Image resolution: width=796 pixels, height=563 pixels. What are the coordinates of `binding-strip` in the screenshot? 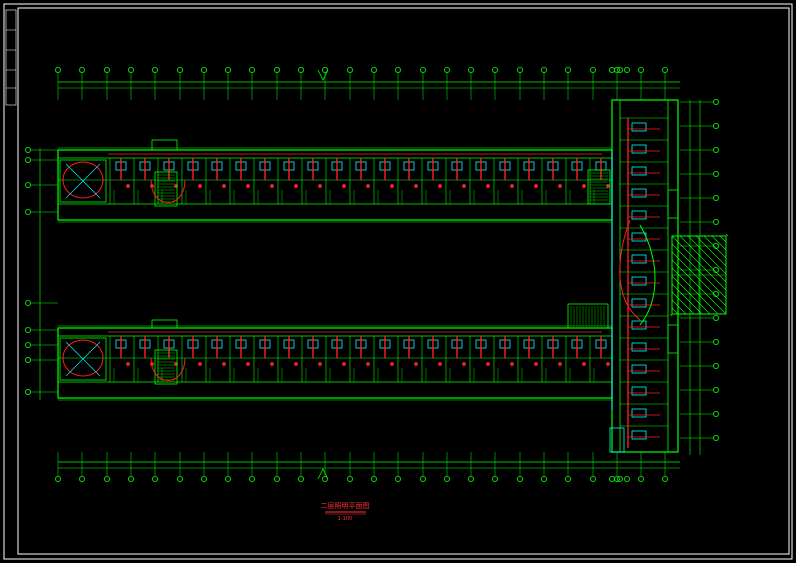 It's located at (11, 57).